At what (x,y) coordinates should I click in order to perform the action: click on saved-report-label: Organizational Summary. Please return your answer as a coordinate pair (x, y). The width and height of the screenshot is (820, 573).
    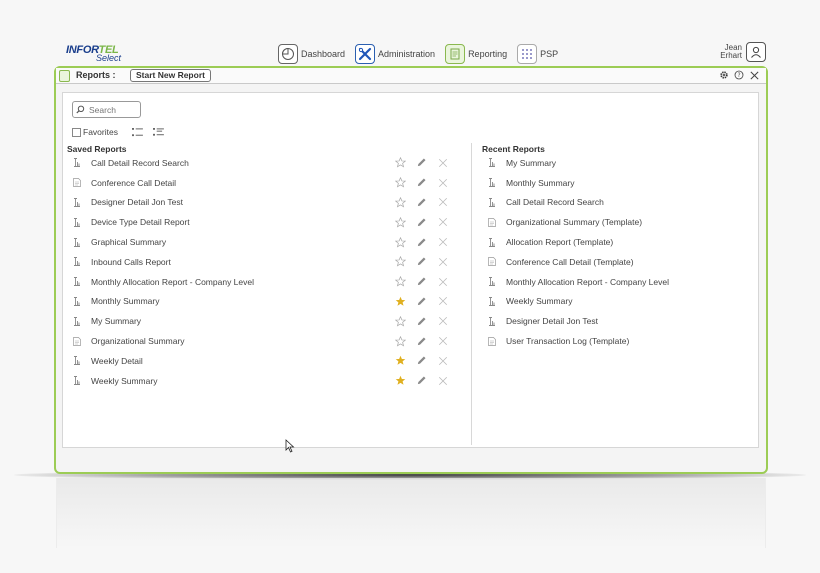
    Looking at the image, I should click on (138, 341).